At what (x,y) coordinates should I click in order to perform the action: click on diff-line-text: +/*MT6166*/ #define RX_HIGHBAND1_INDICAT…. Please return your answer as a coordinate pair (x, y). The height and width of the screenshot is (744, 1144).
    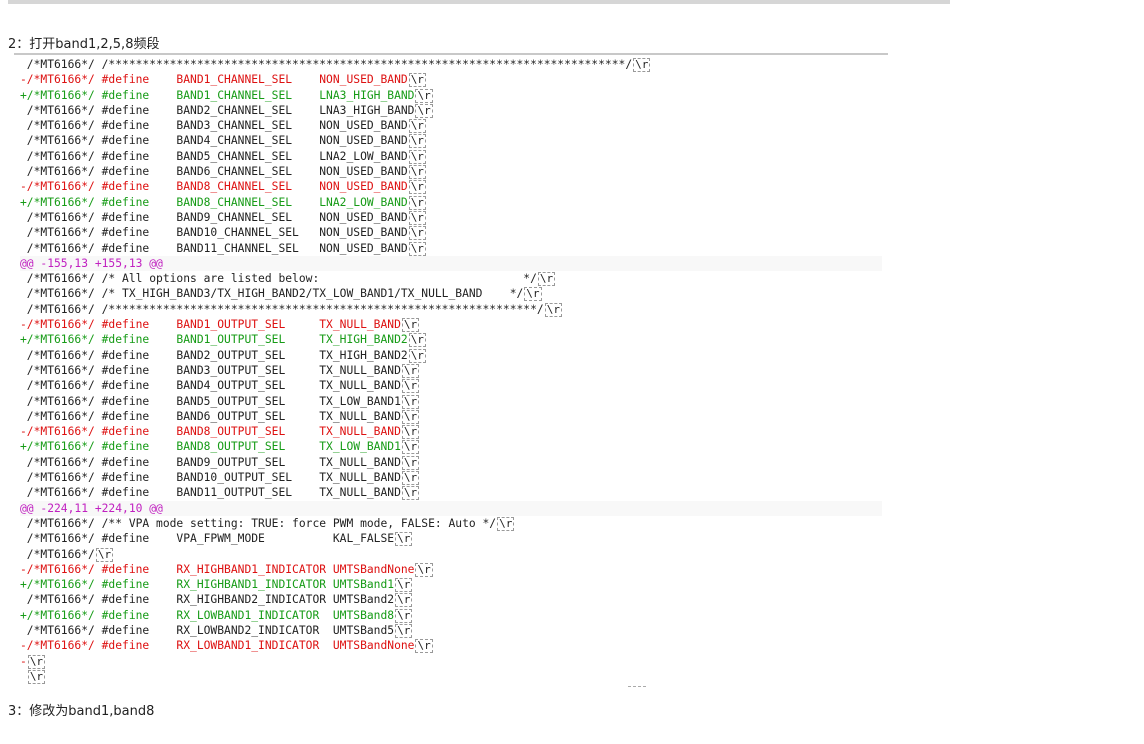
    Looking at the image, I should click on (207, 585).